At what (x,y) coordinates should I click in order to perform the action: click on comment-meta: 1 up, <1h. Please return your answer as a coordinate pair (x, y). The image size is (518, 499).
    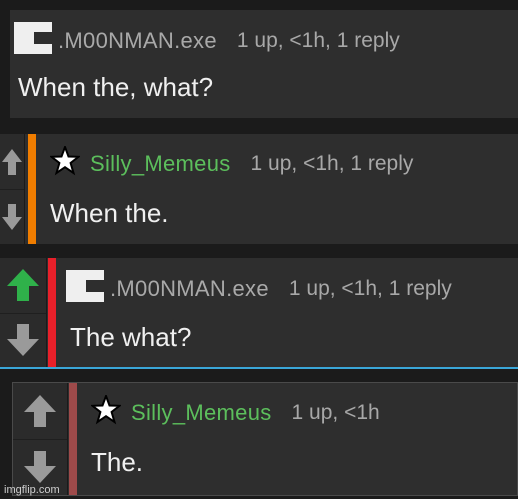
    Looking at the image, I should click on (335, 412).